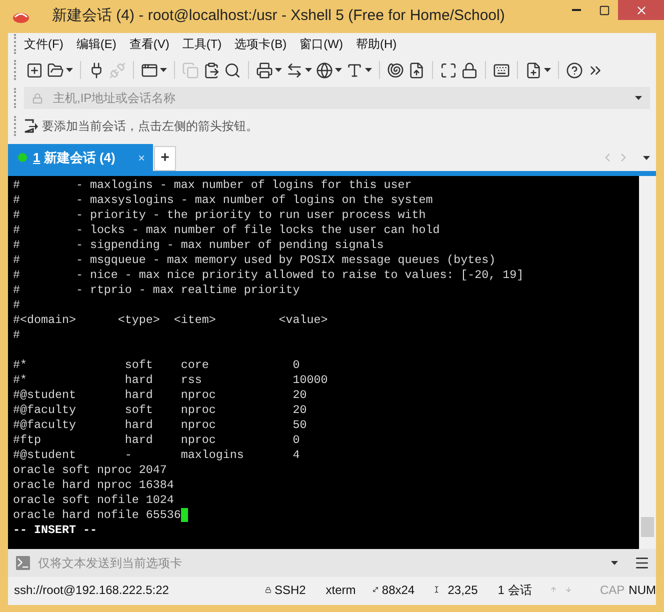 The image size is (664, 612). I want to click on terminal-icon, so click(23, 563).